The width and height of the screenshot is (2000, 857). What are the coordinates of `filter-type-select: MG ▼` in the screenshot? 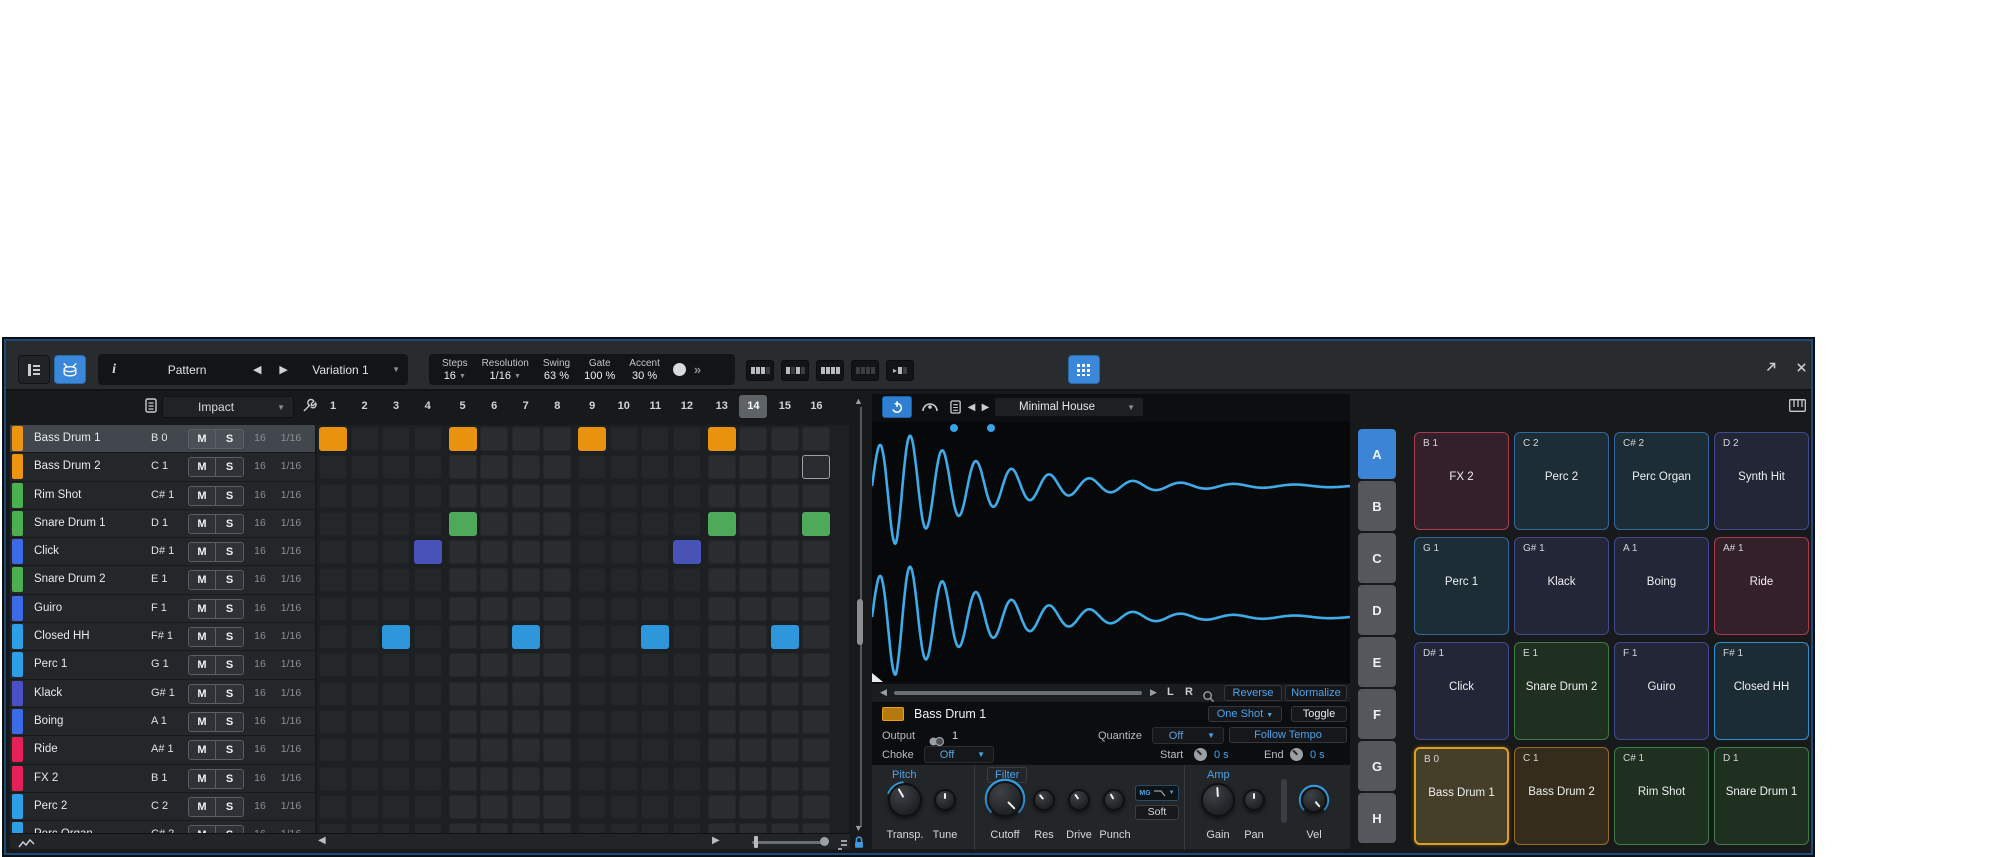 It's located at (1157, 793).